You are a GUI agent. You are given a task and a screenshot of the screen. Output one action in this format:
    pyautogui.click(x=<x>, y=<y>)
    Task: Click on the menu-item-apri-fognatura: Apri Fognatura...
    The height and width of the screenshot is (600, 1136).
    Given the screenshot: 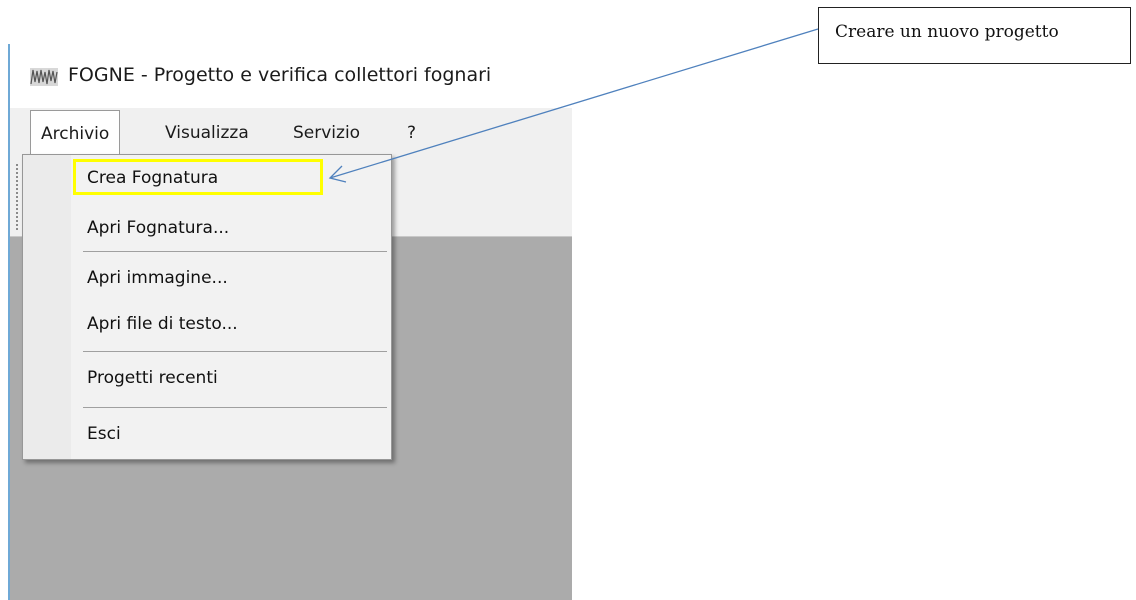 What is the action you would take?
    pyautogui.click(x=158, y=228)
    